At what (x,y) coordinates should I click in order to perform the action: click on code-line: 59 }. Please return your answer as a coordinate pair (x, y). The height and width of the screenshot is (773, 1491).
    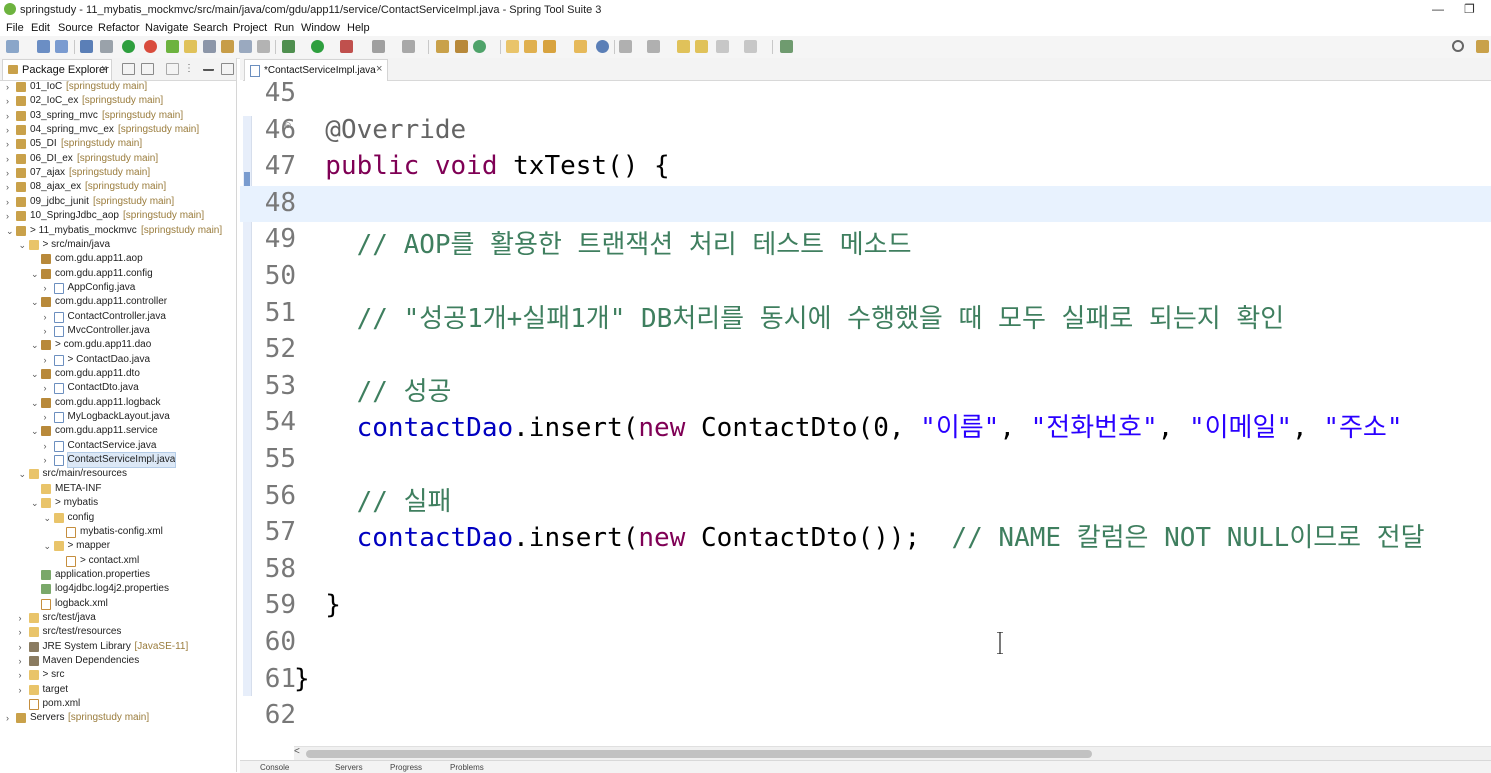
    Looking at the image, I should click on (865, 606).